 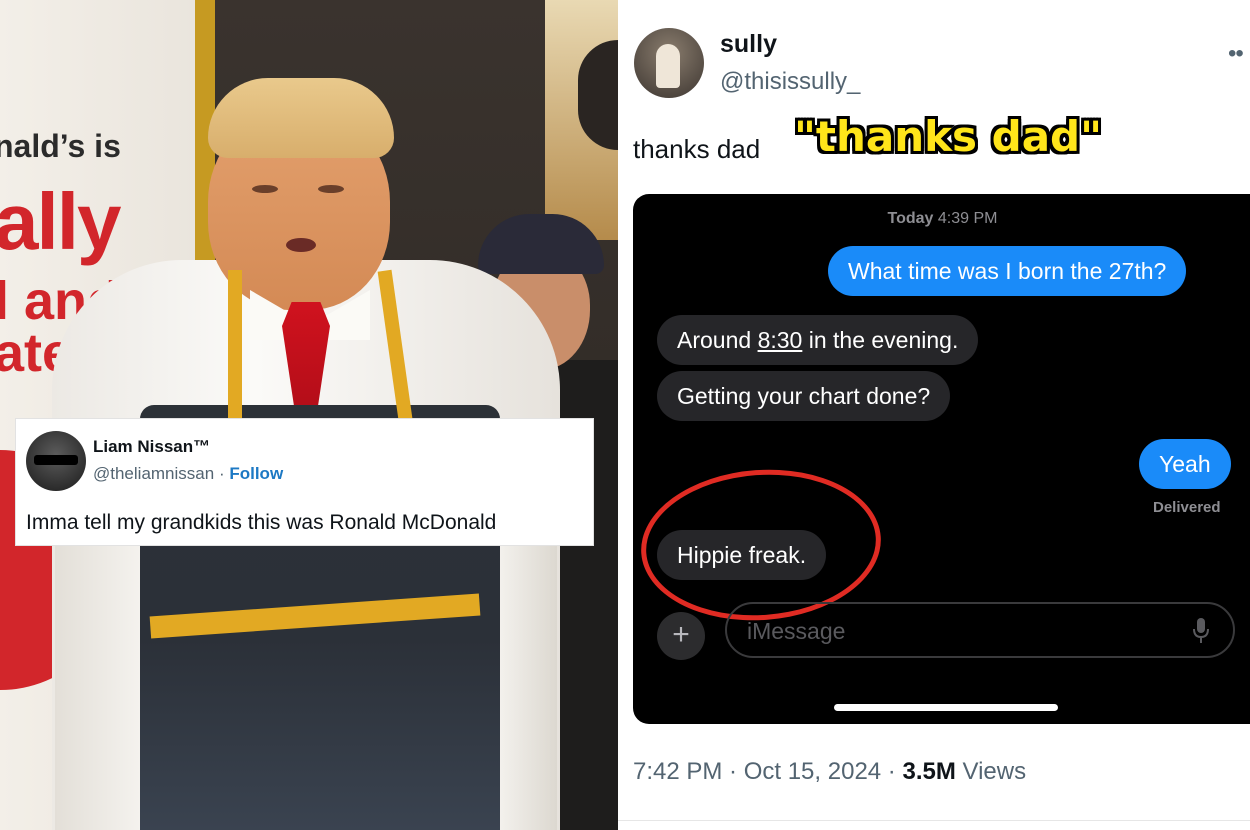 I want to click on message-text: in the evening., so click(x=880, y=340).